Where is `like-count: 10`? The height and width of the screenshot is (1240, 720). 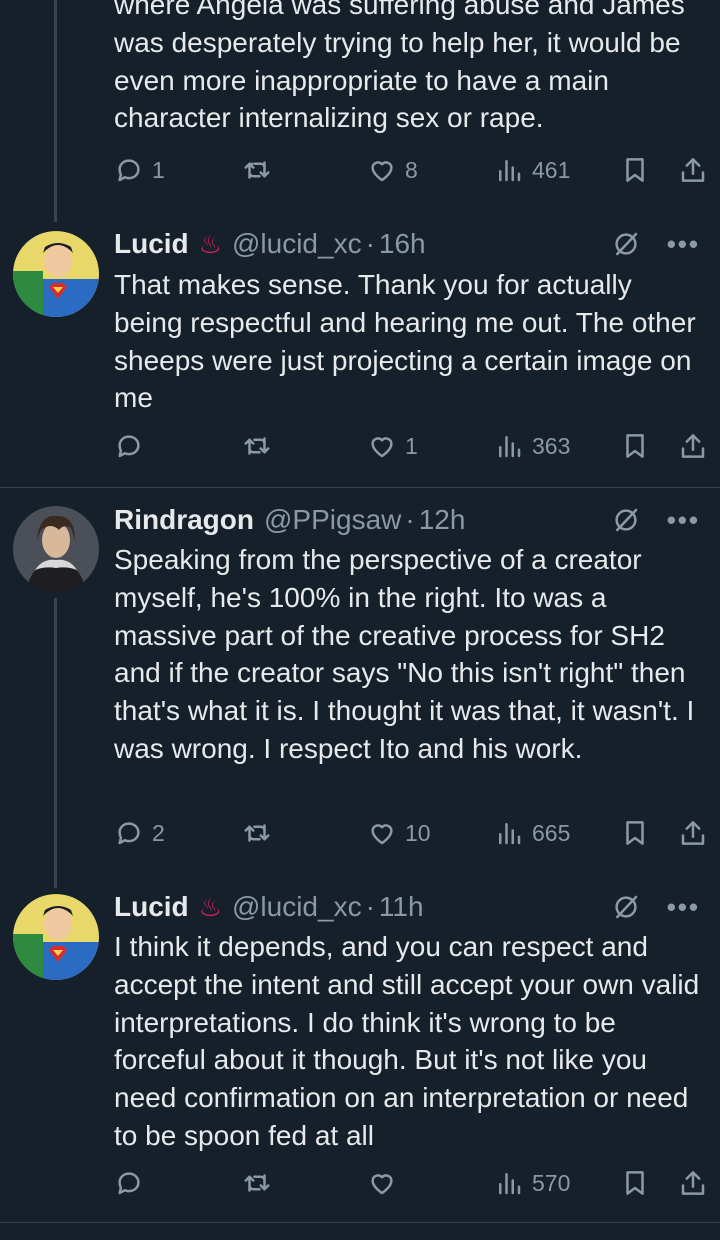 like-count: 10 is located at coordinates (418, 832).